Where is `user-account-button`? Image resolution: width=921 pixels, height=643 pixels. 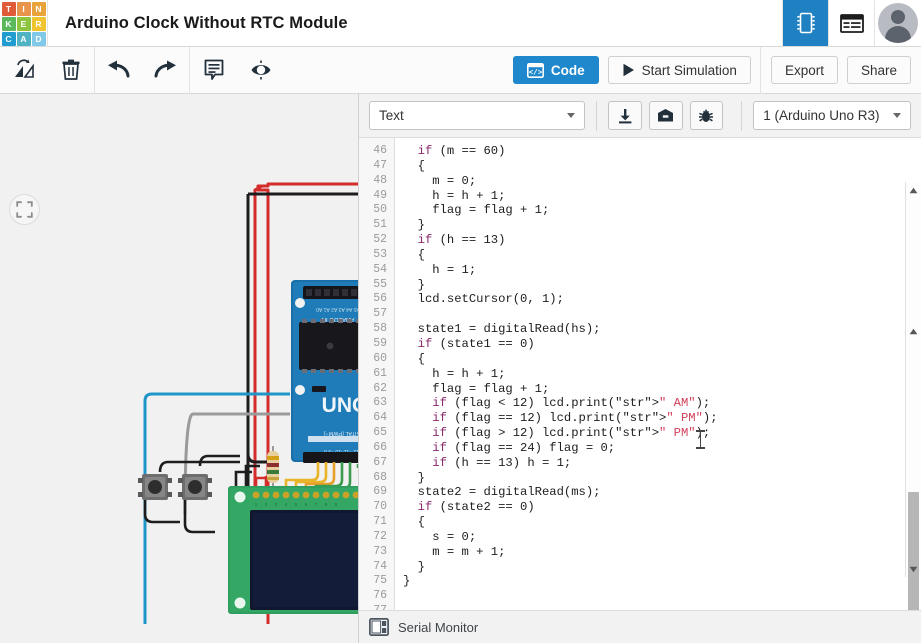 user-account-button is located at coordinates (897, 23).